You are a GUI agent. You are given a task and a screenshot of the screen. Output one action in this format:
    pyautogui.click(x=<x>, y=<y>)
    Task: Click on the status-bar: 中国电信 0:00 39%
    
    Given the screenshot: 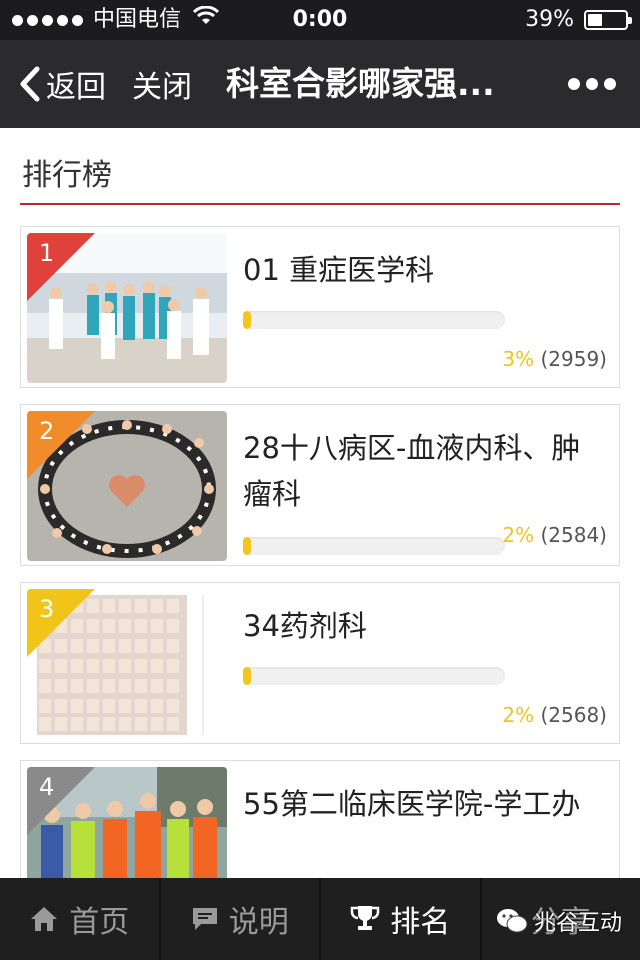 What is the action you would take?
    pyautogui.click(x=320, y=20)
    